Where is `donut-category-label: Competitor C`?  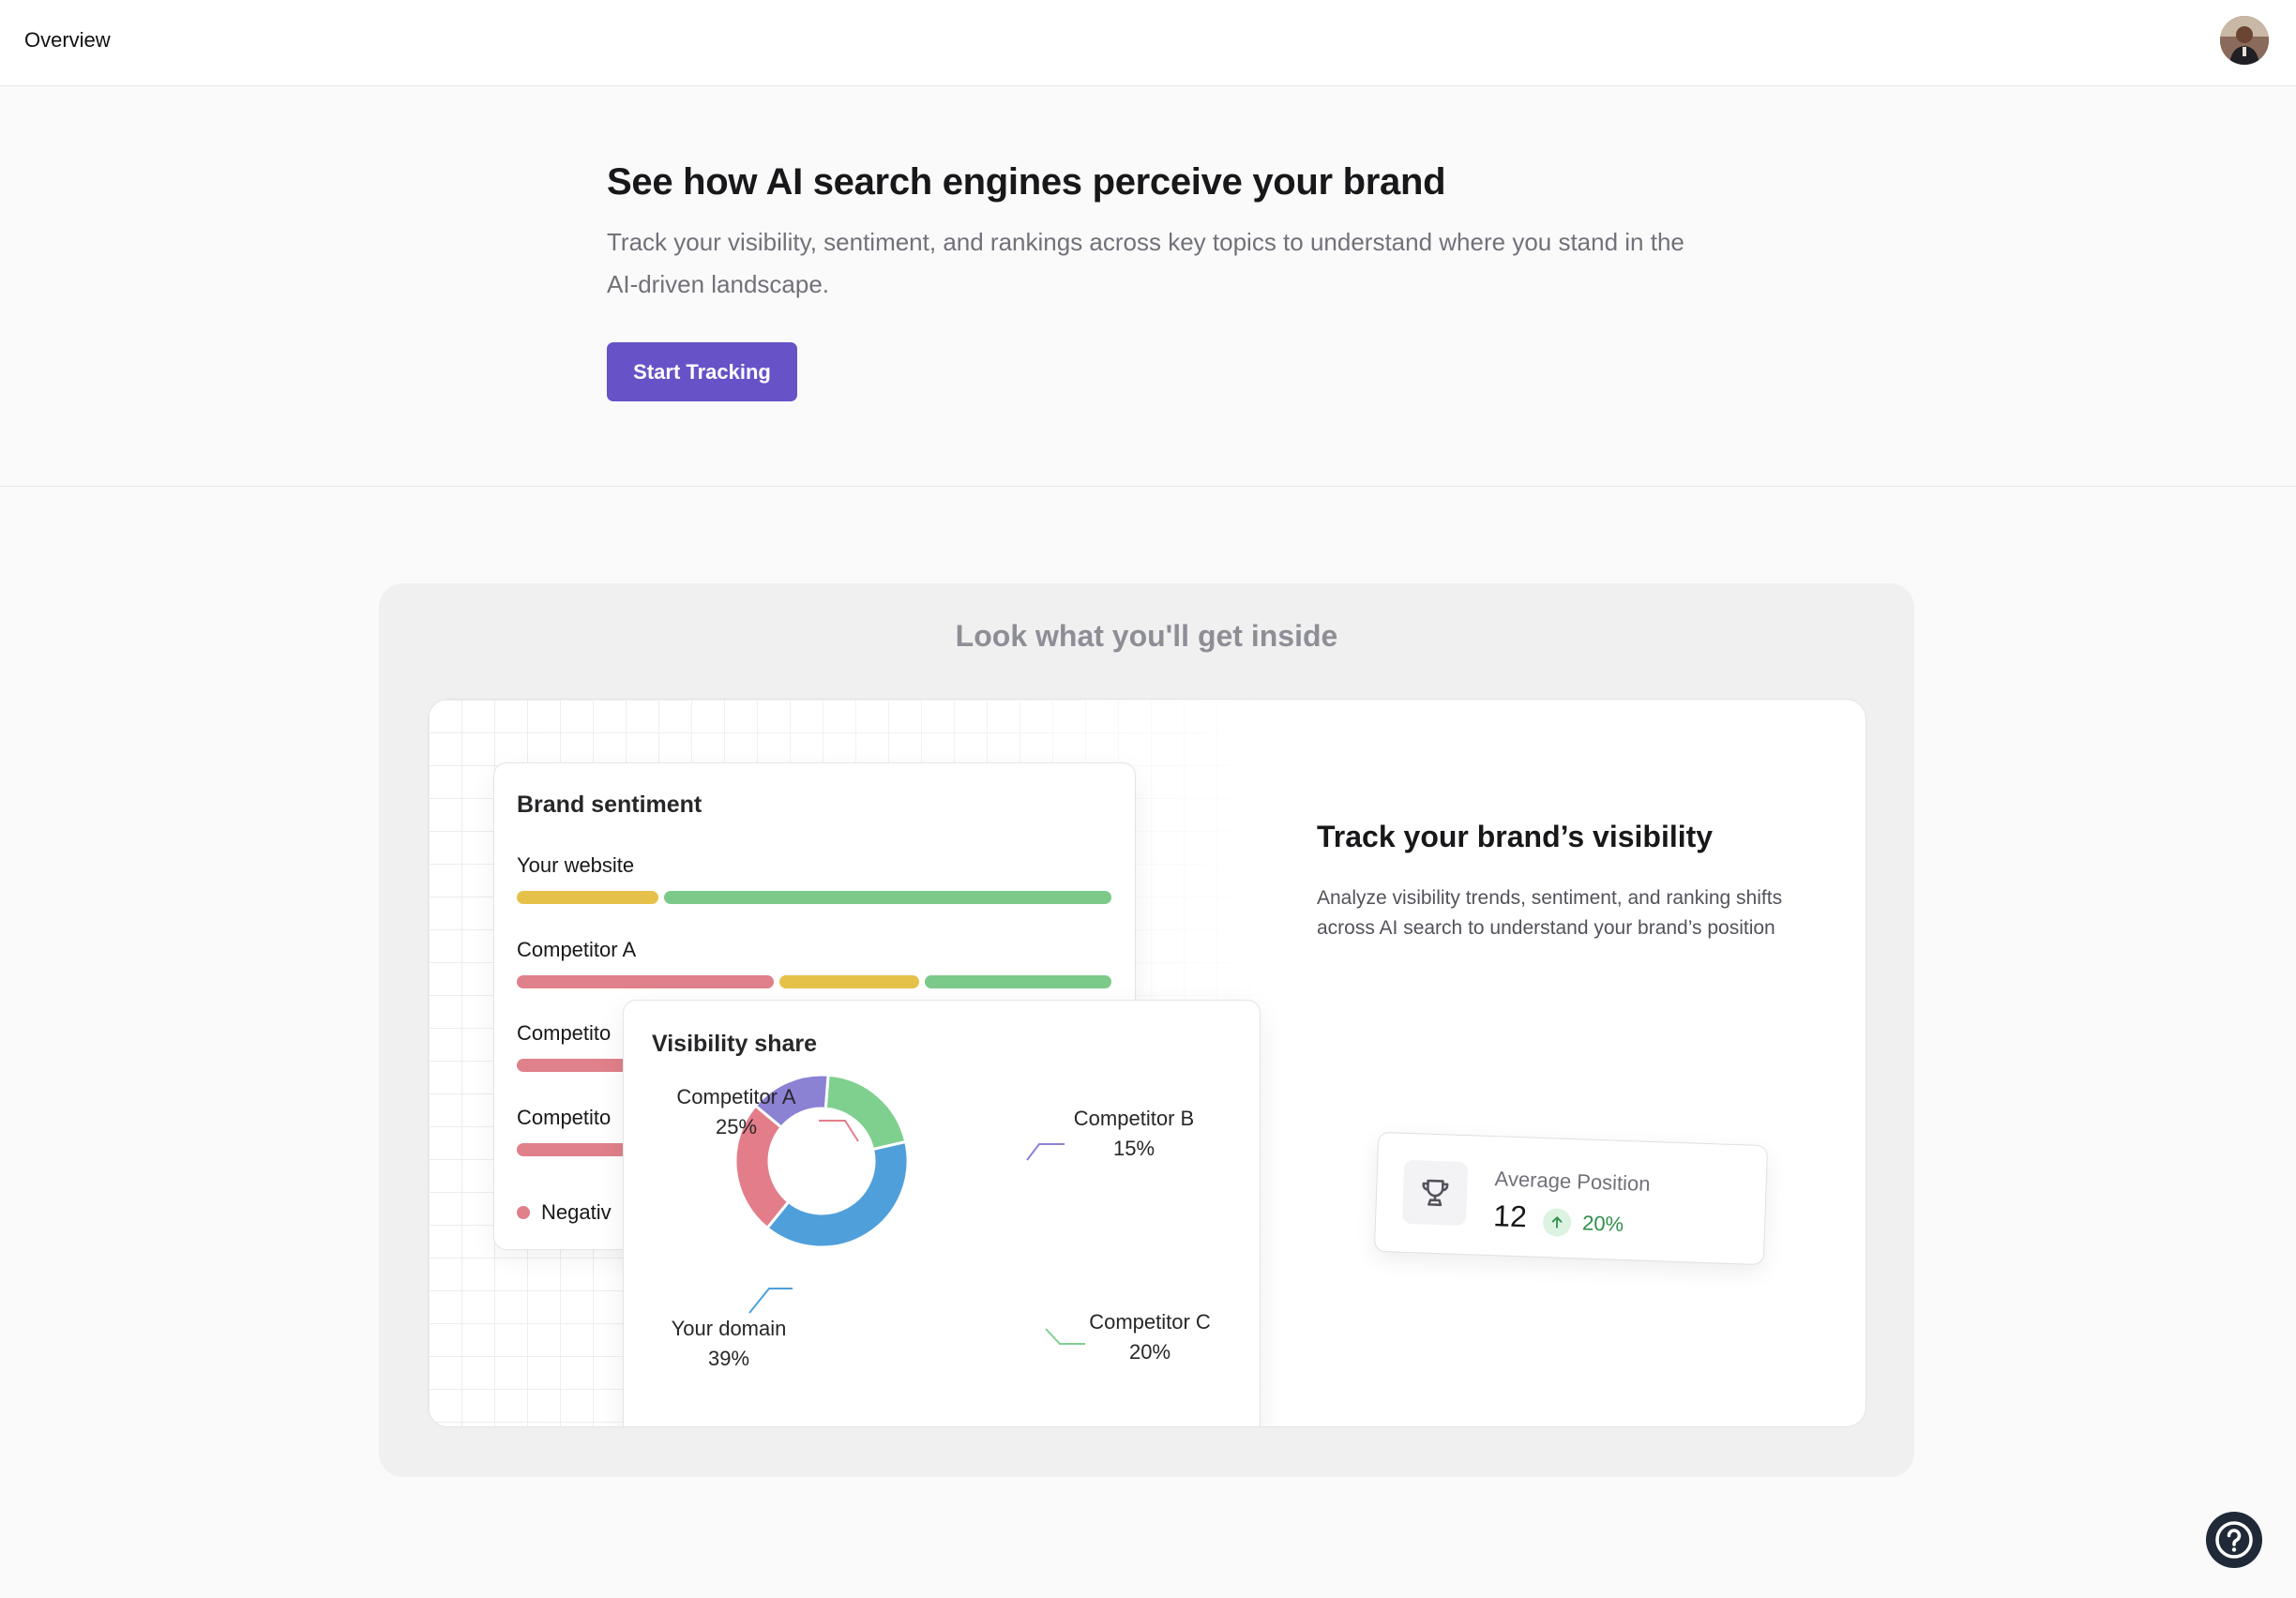
donut-category-label: Competitor C is located at coordinates (1150, 1322).